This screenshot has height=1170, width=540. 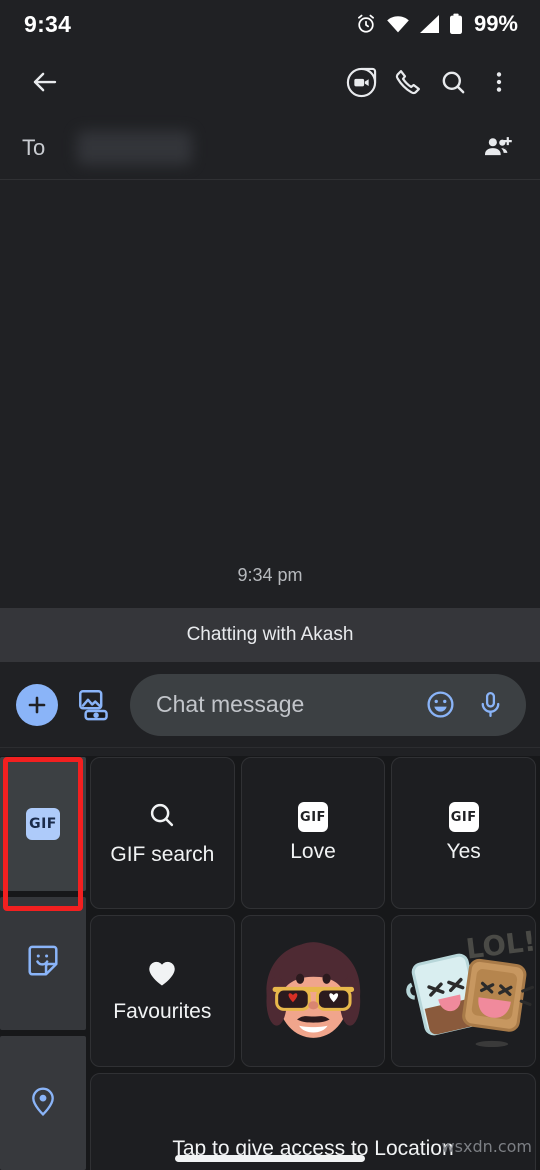 I want to click on wifi-icon, so click(x=398, y=24).